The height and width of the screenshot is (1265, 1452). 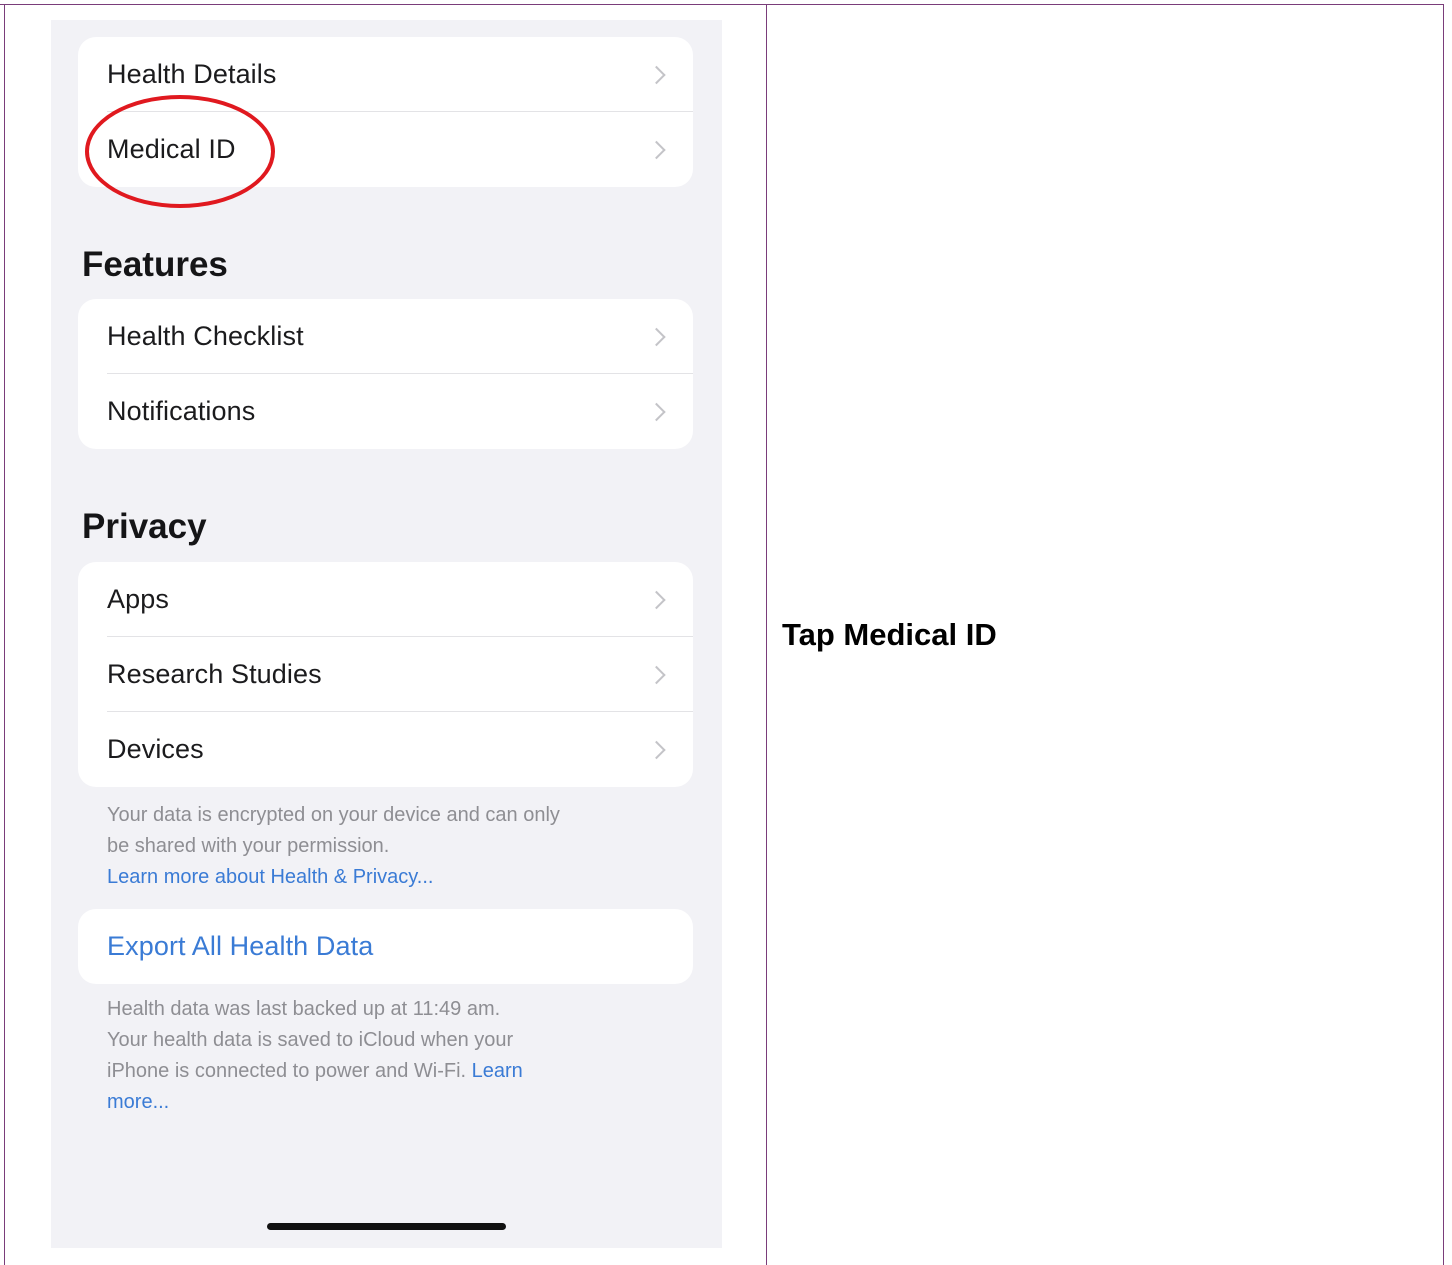 I want to click on privacy-note-line-2: be shared with your permission., so click(x=248, y=846).